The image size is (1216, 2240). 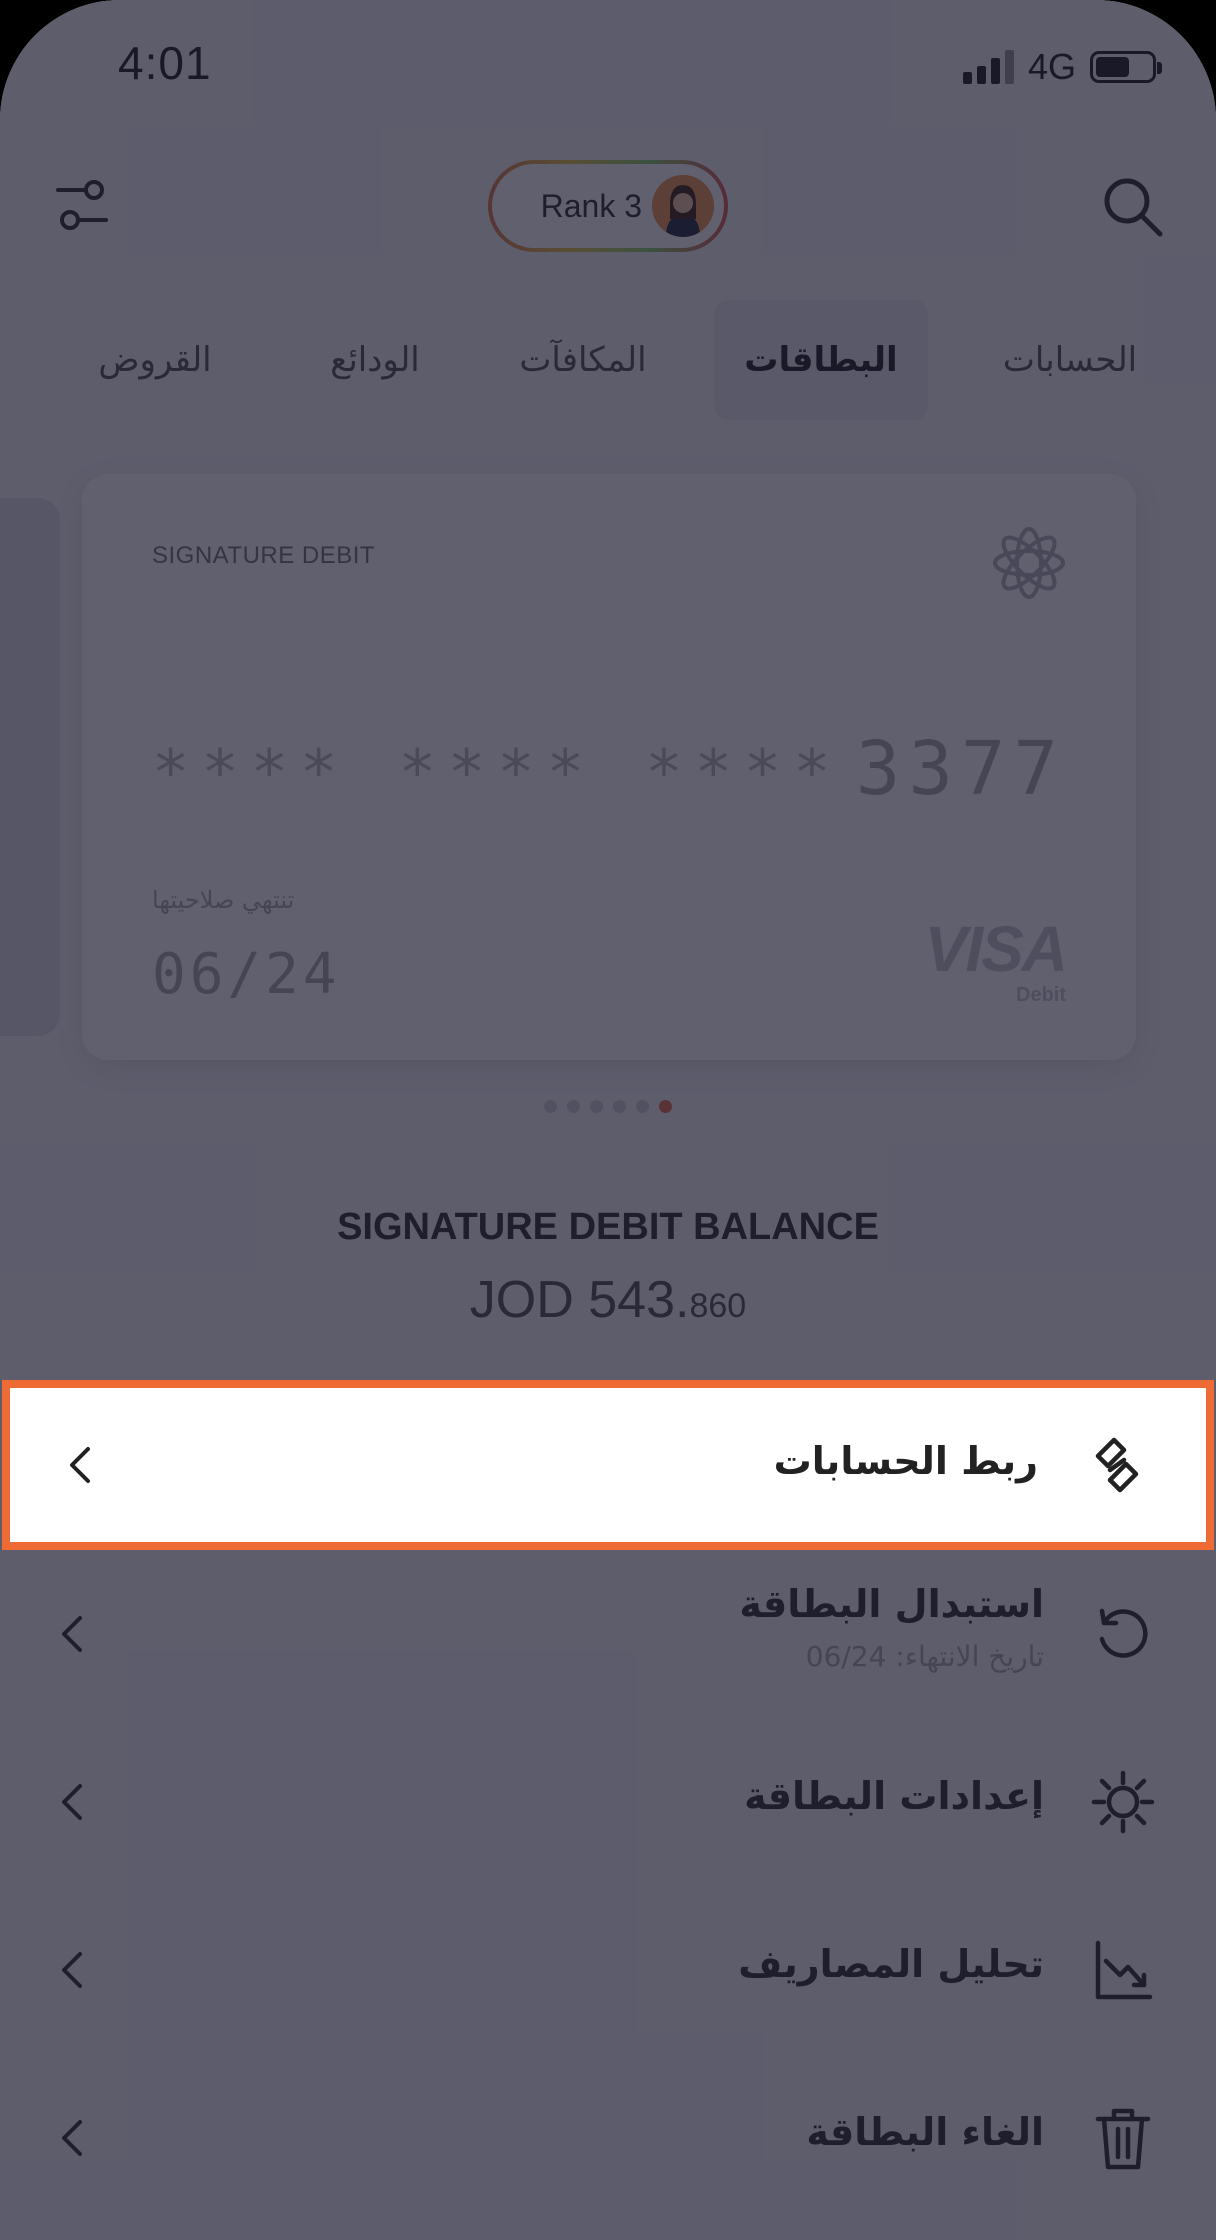 What do you see at coordinates (246, 974) in the screenshot?
I see `expiry-date: 06/24` at bounding box center [246, 974].